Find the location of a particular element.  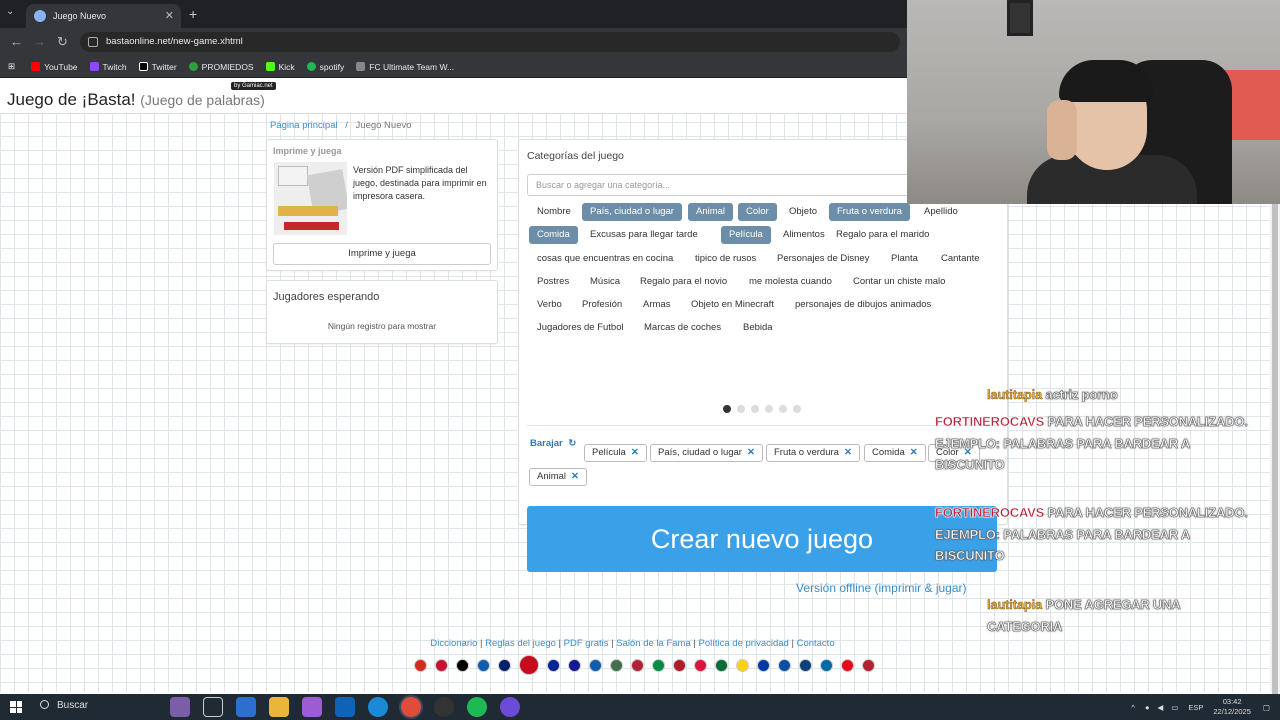

notification-icon: ▢ is located at coordinates (1266, 707).